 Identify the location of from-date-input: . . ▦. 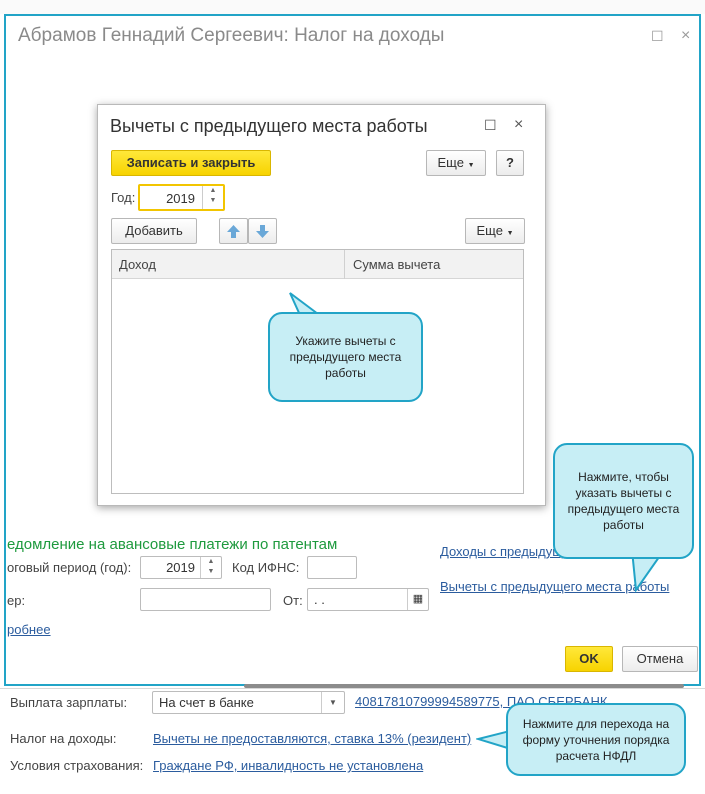
(368, 599).